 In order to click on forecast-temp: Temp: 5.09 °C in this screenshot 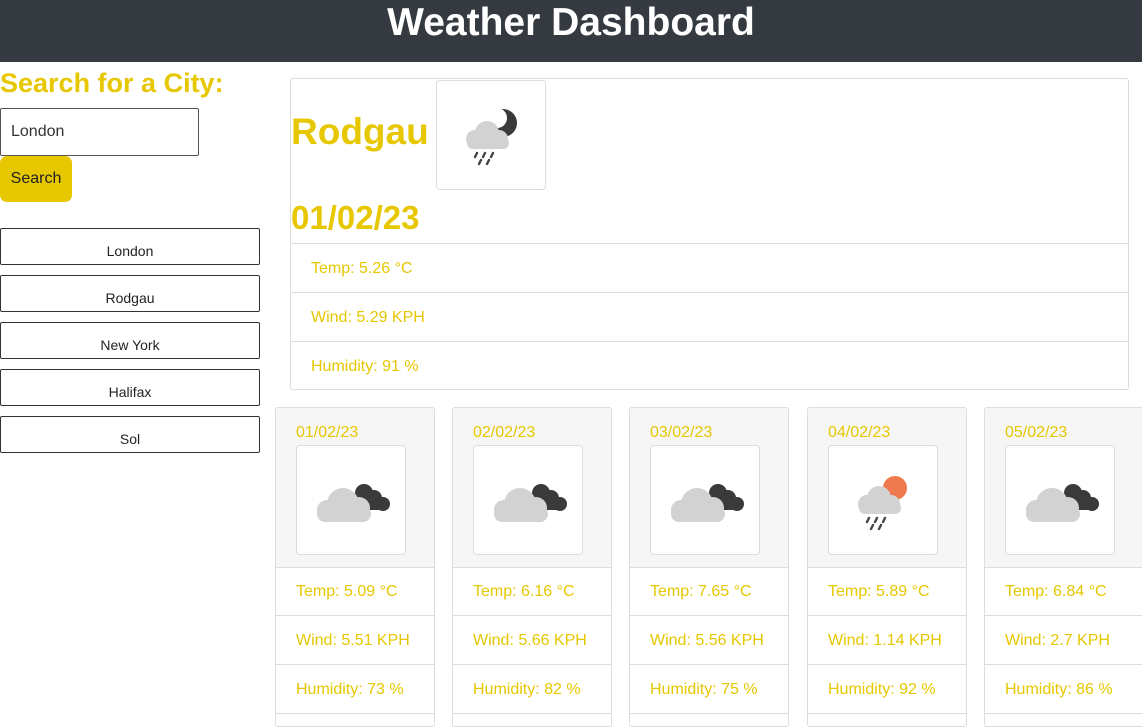, I will do `click(355, 591)`.